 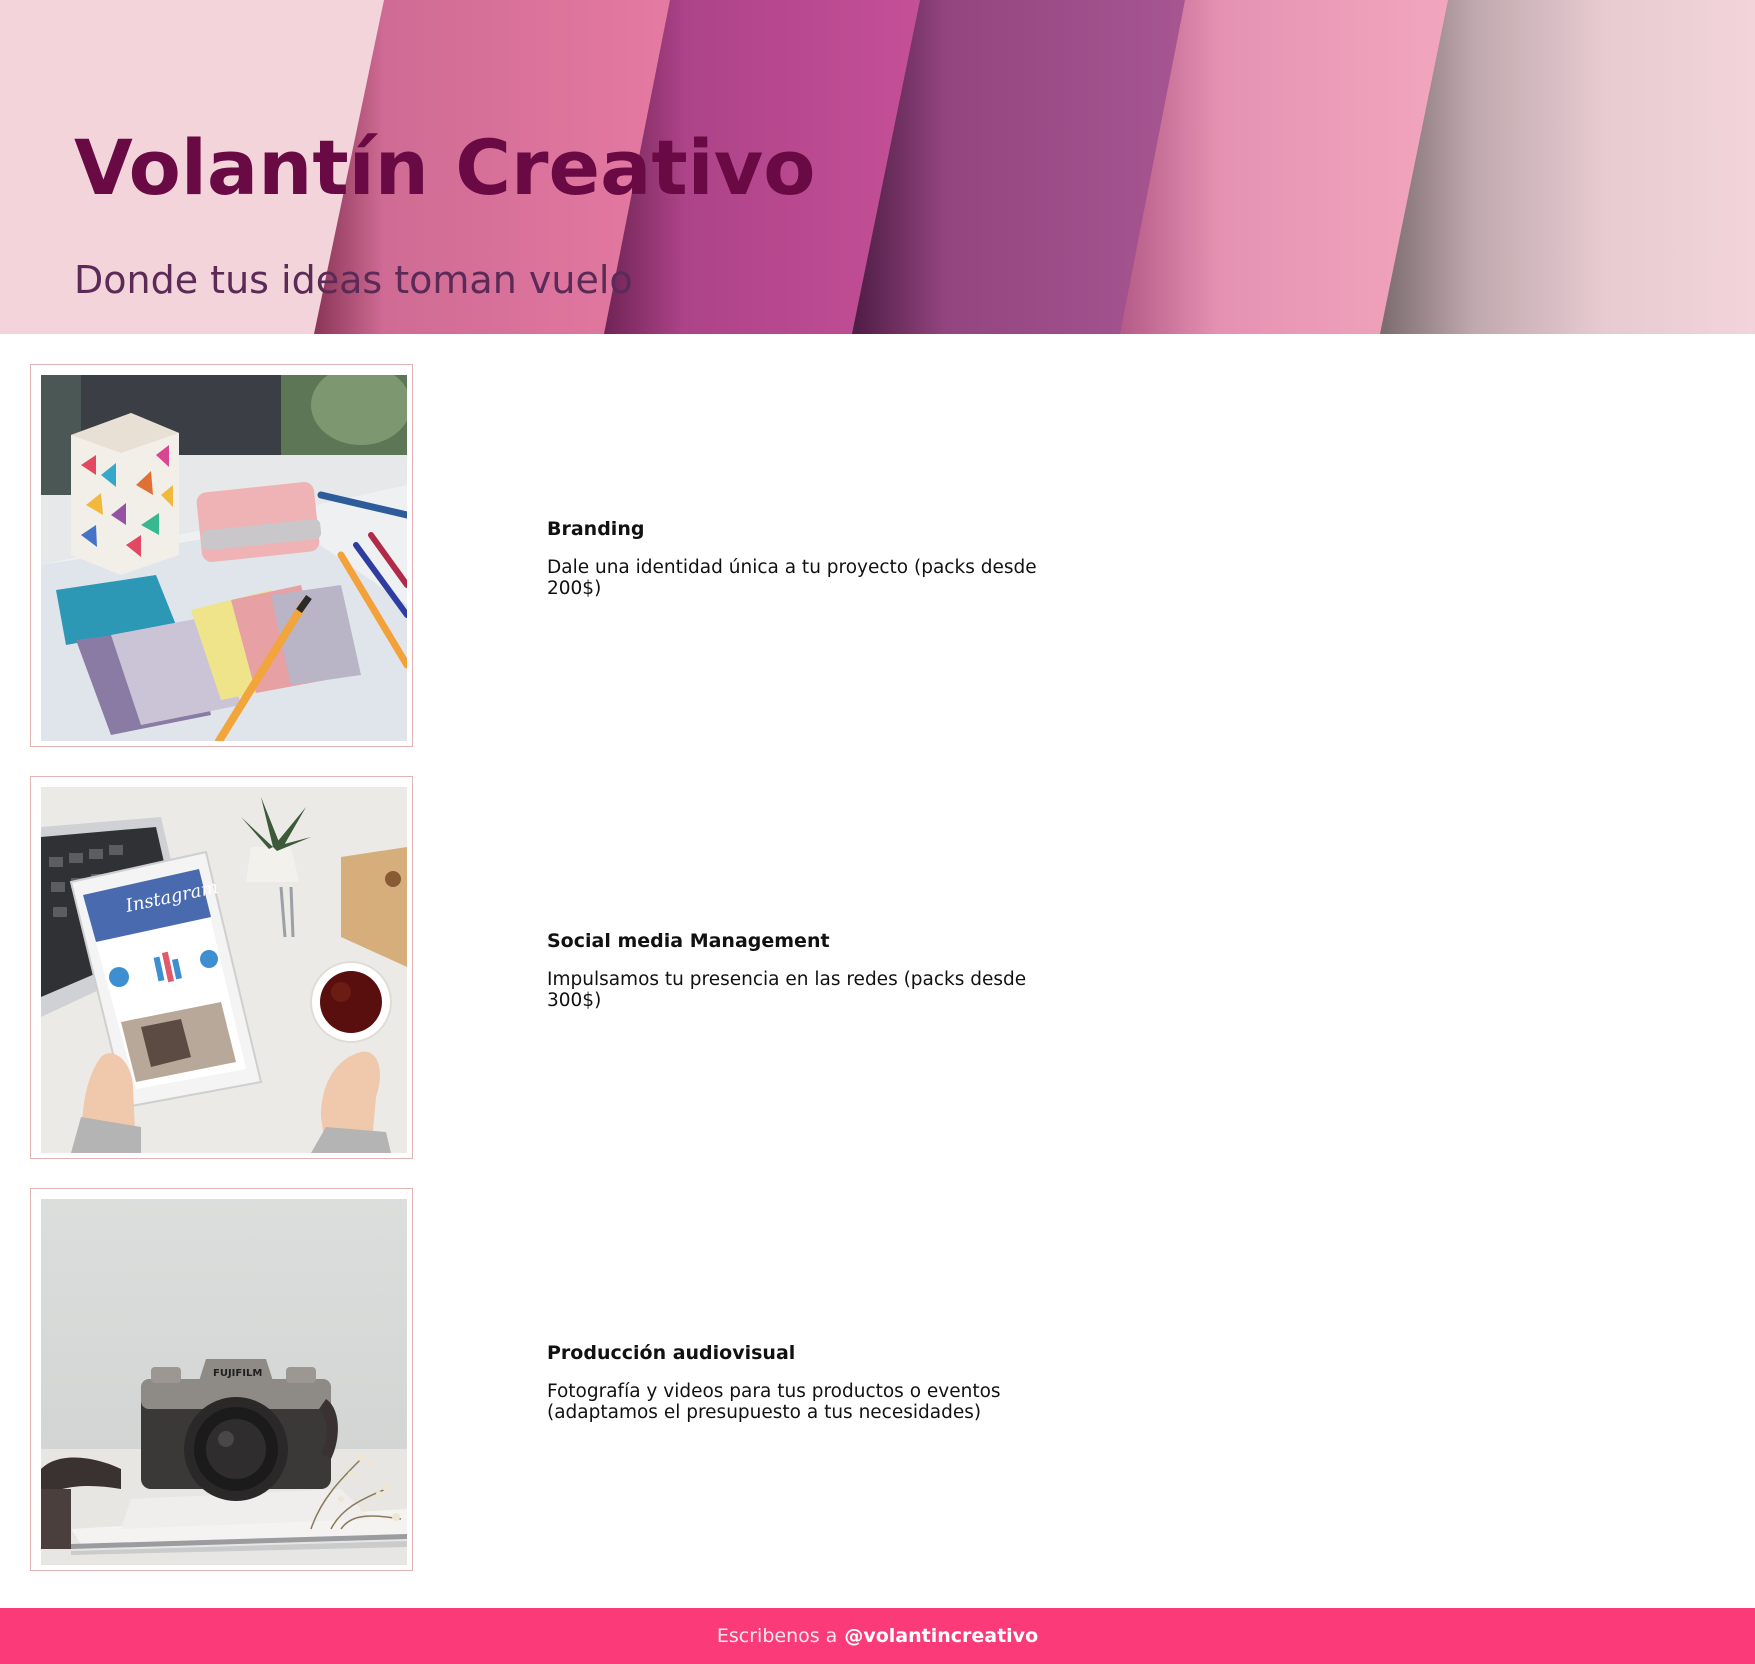 I want to click on service-title: Social media Management, so click(x=688, y=941).